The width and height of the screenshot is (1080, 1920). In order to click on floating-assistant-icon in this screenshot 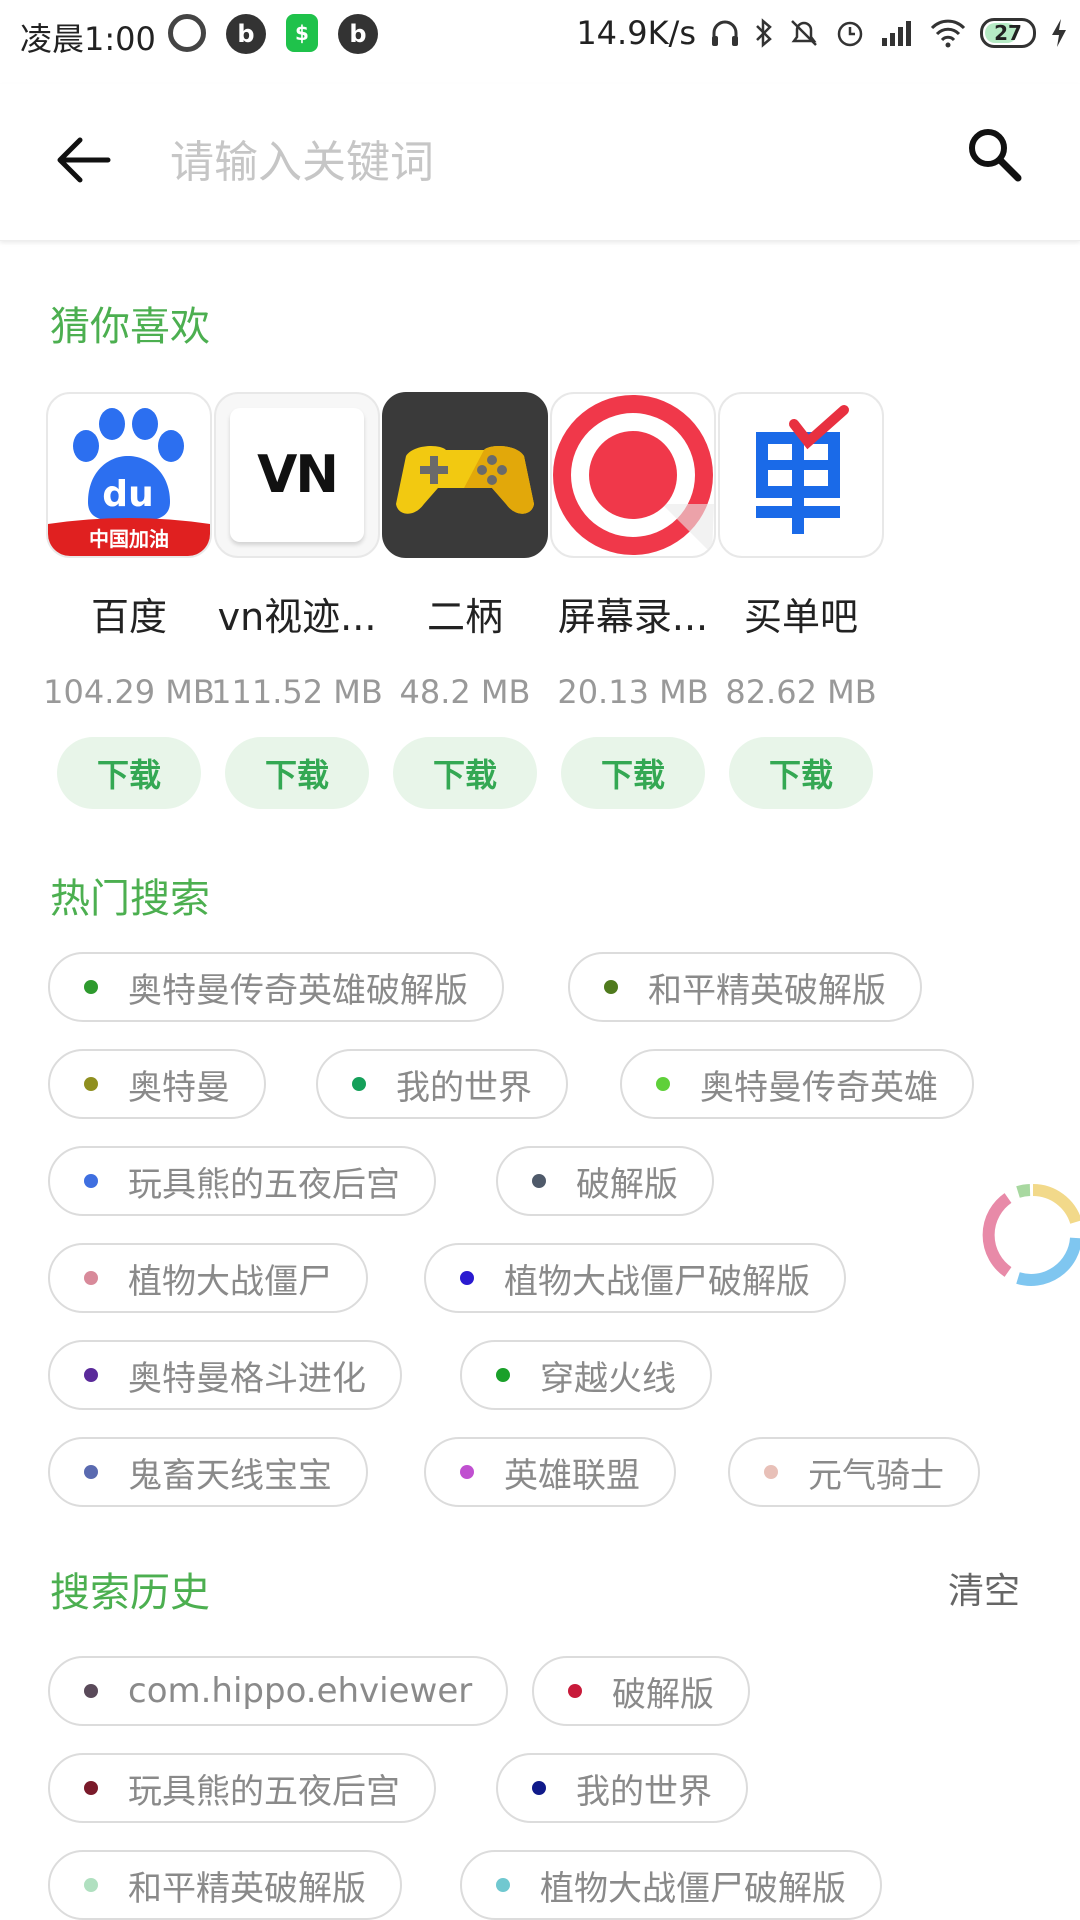, I will do `click(1029, 1235)`.